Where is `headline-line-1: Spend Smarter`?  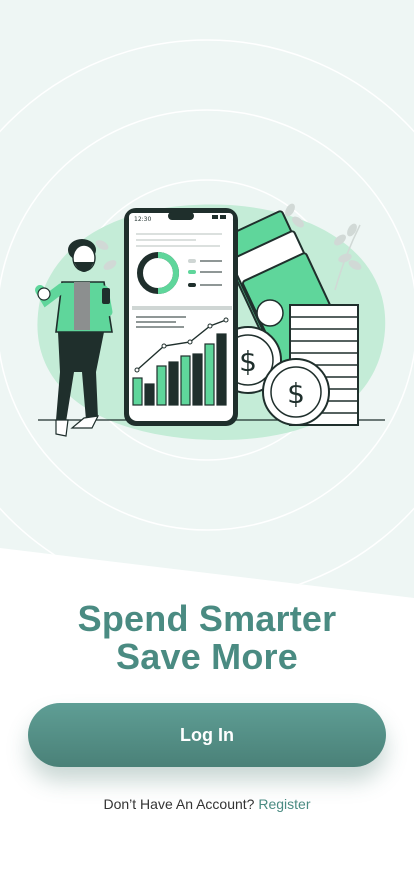 headline-line-1: Spend Smarter is located at coordinates (207, 618).